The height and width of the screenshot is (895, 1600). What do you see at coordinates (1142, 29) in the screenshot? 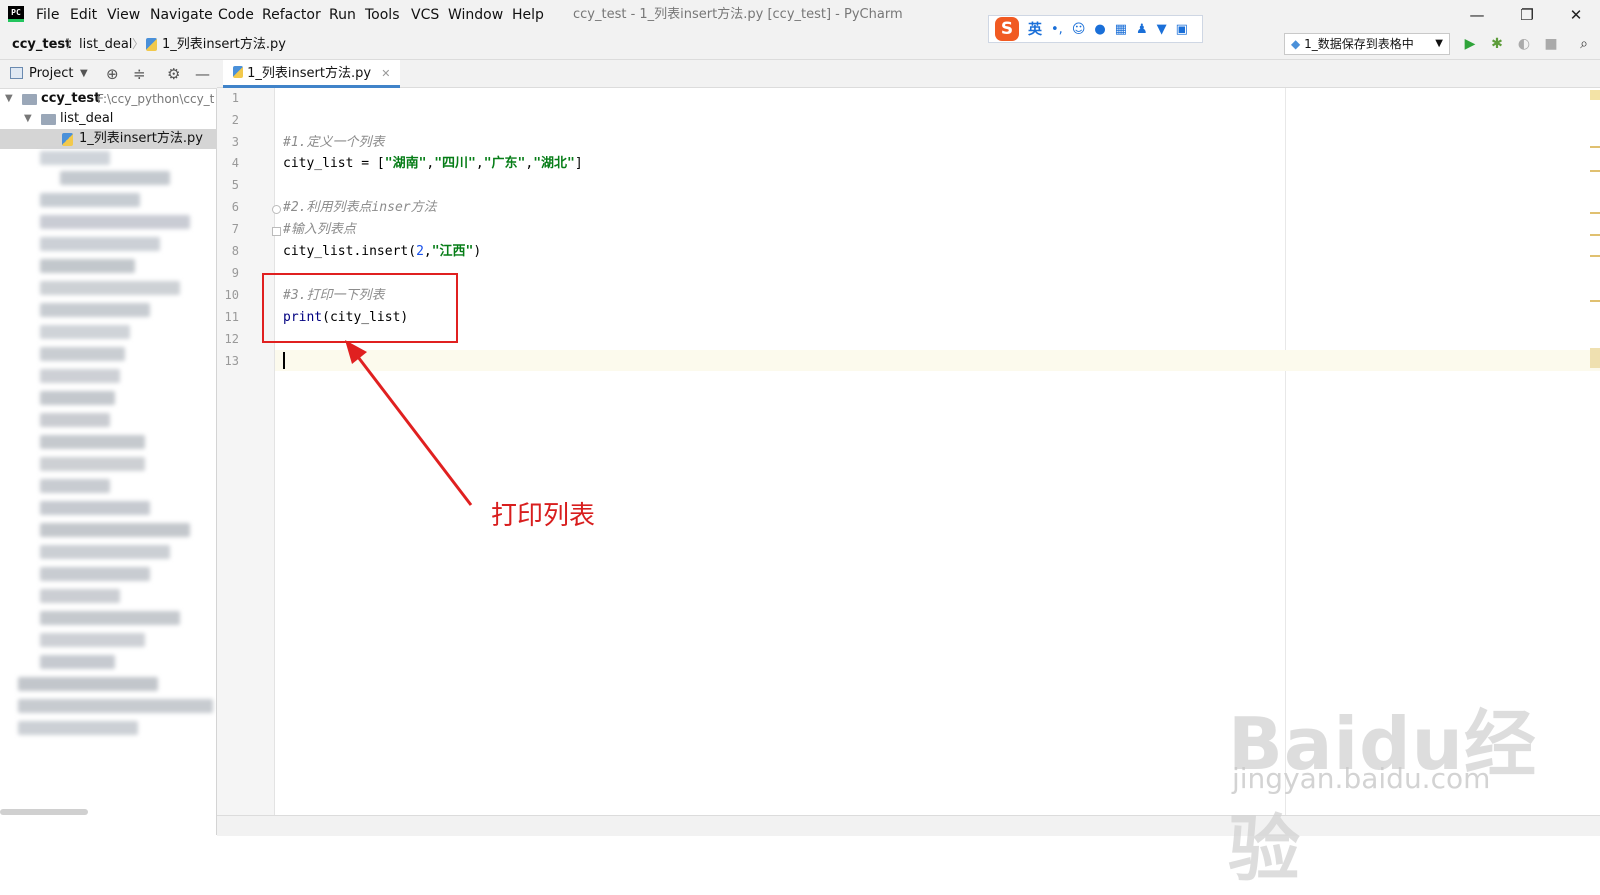
I see `user-icon: ♟` at bounding box center [1142, 29].